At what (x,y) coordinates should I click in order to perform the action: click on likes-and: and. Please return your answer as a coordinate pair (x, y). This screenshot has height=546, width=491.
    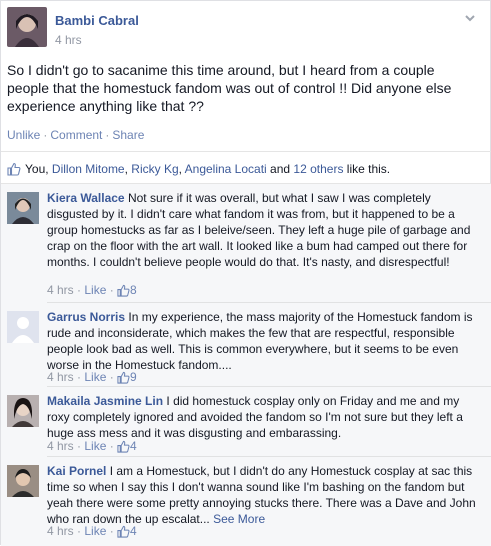
    Looking at the image, I should click on (280, 169).